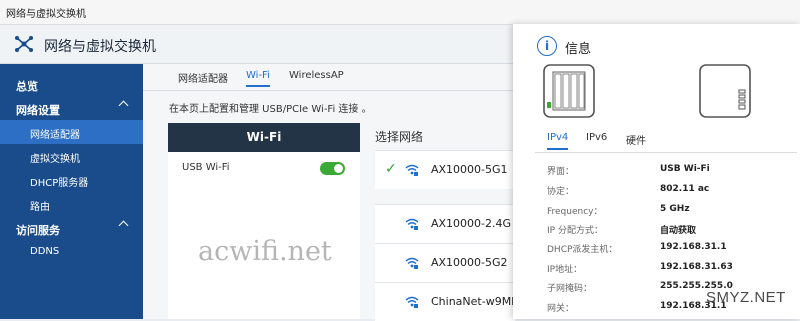  I want to click on network-item: AX10000-2.4G, so click(445, 223).